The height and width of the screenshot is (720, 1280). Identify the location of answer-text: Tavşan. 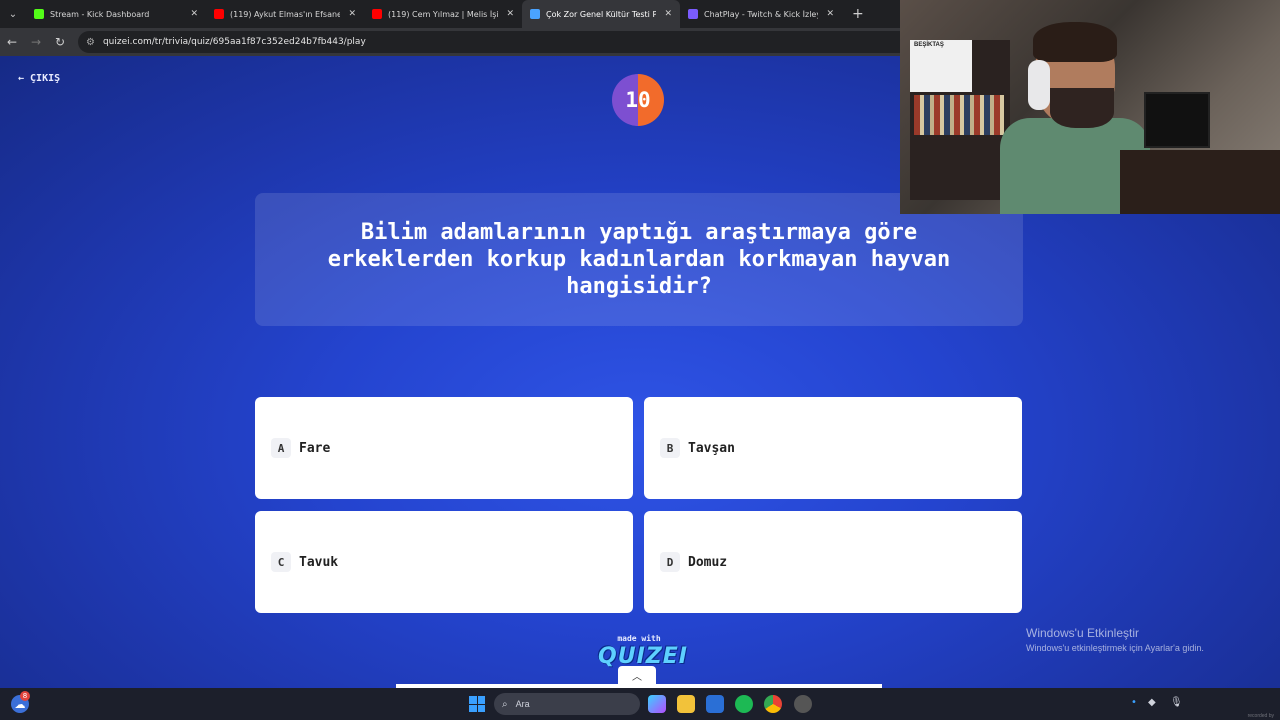
(711, 448).